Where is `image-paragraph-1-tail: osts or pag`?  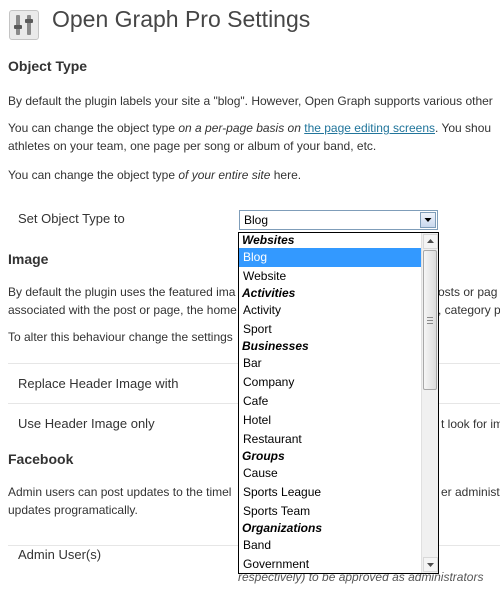 image-paragraph-1-tail: osts or pag is located at coordinates (468, 292).